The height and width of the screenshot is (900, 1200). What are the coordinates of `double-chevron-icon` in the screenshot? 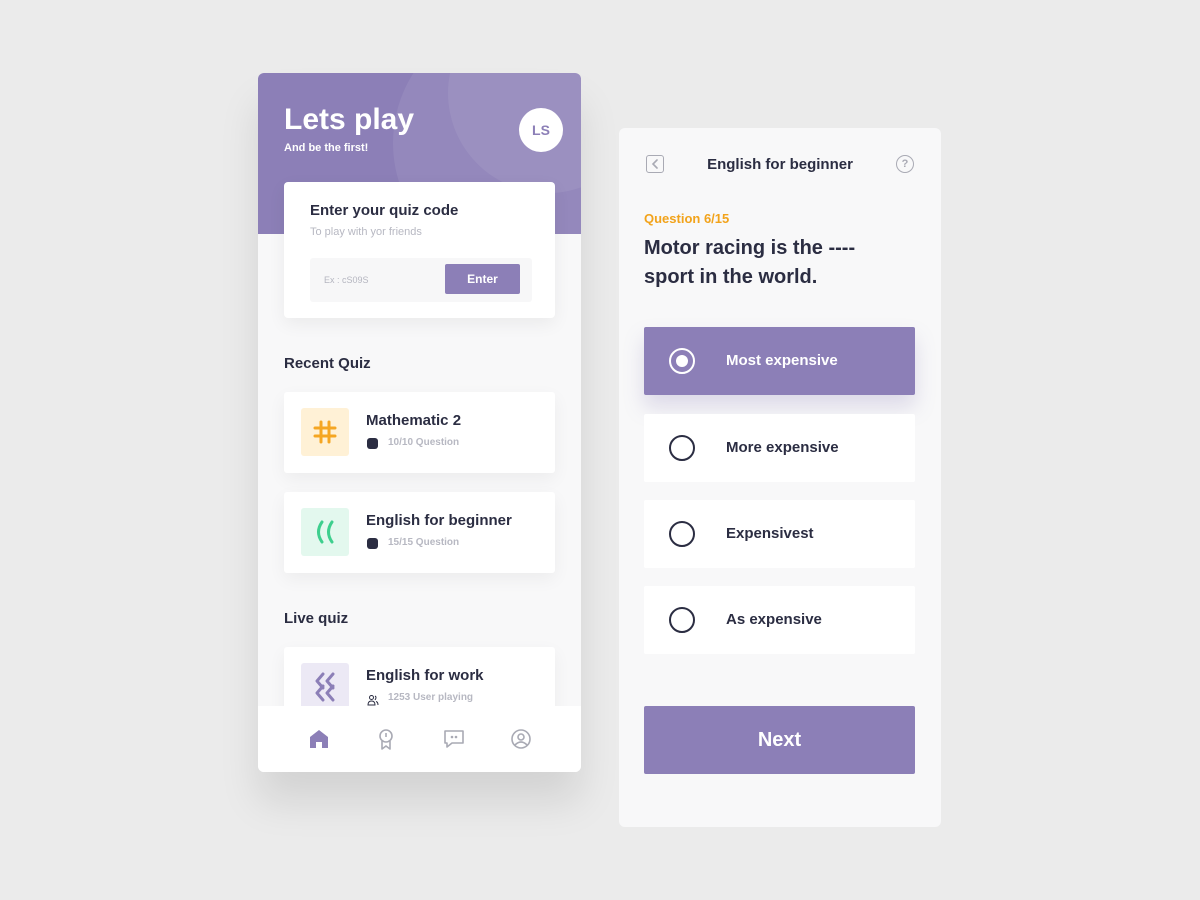 It's located at (325, 687).